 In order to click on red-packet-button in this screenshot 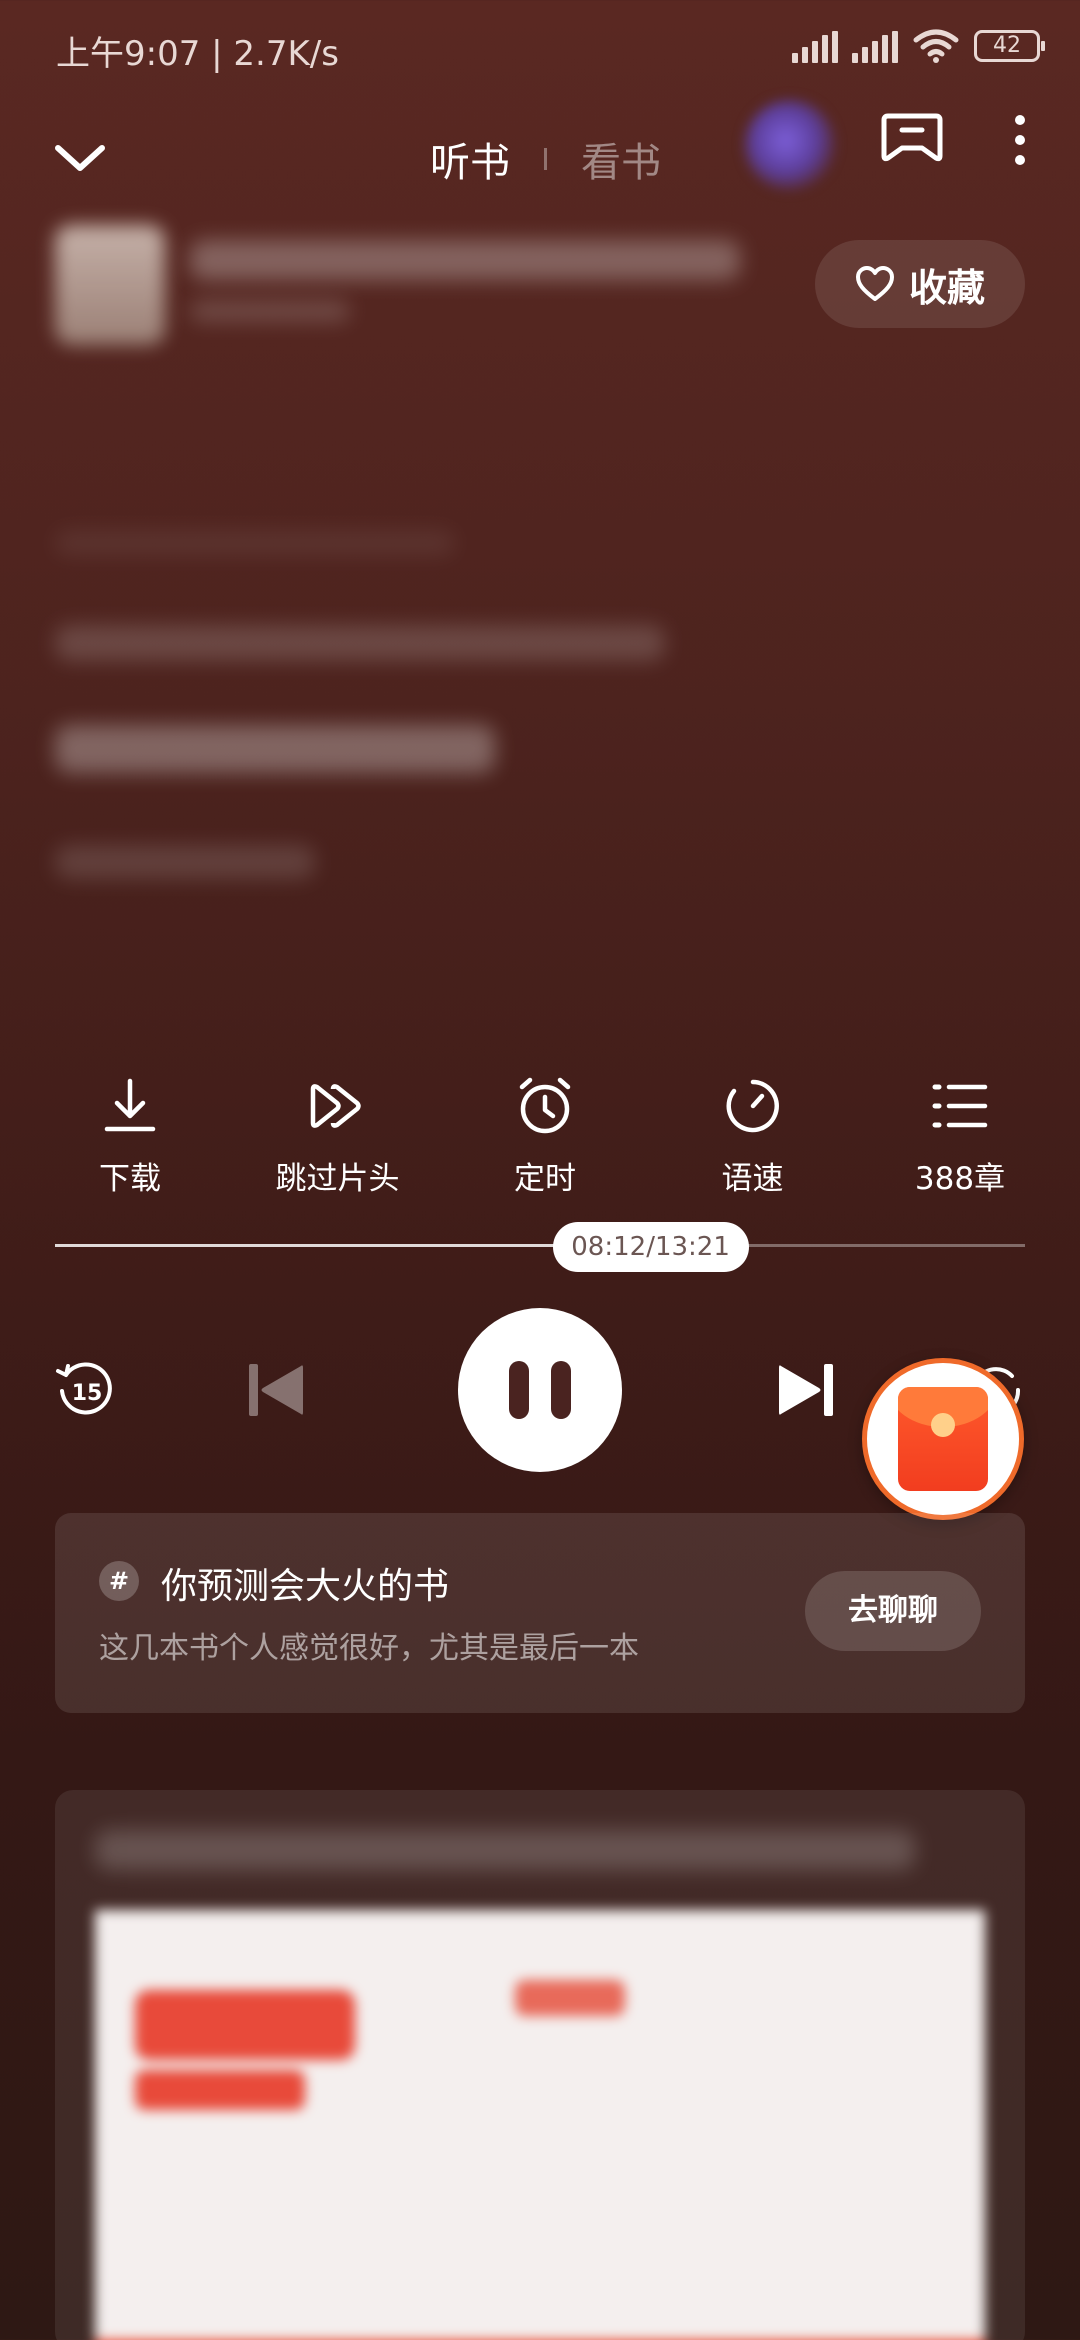, I will do `click(943, 1439)`.